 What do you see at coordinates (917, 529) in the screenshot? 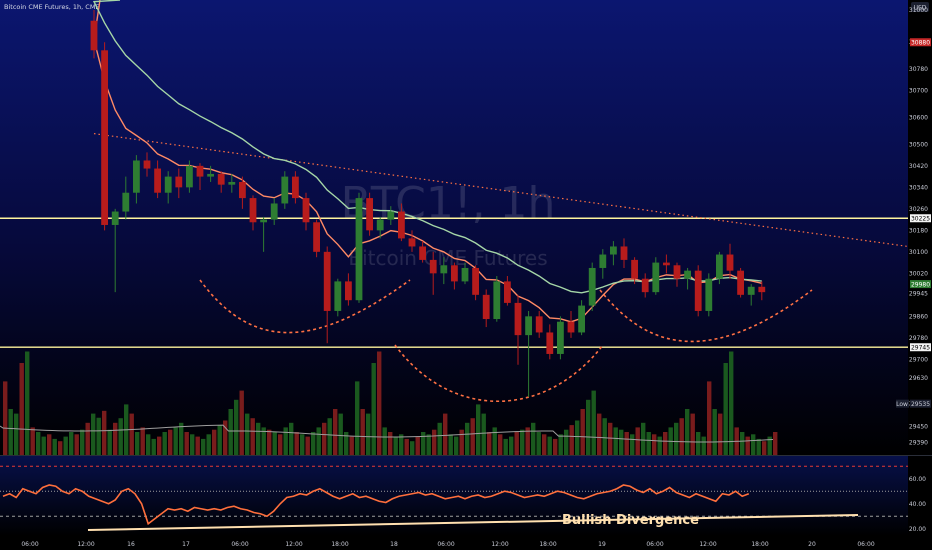
I see `rsi-tick-label: 20.00` at bounding box center [917, 529].